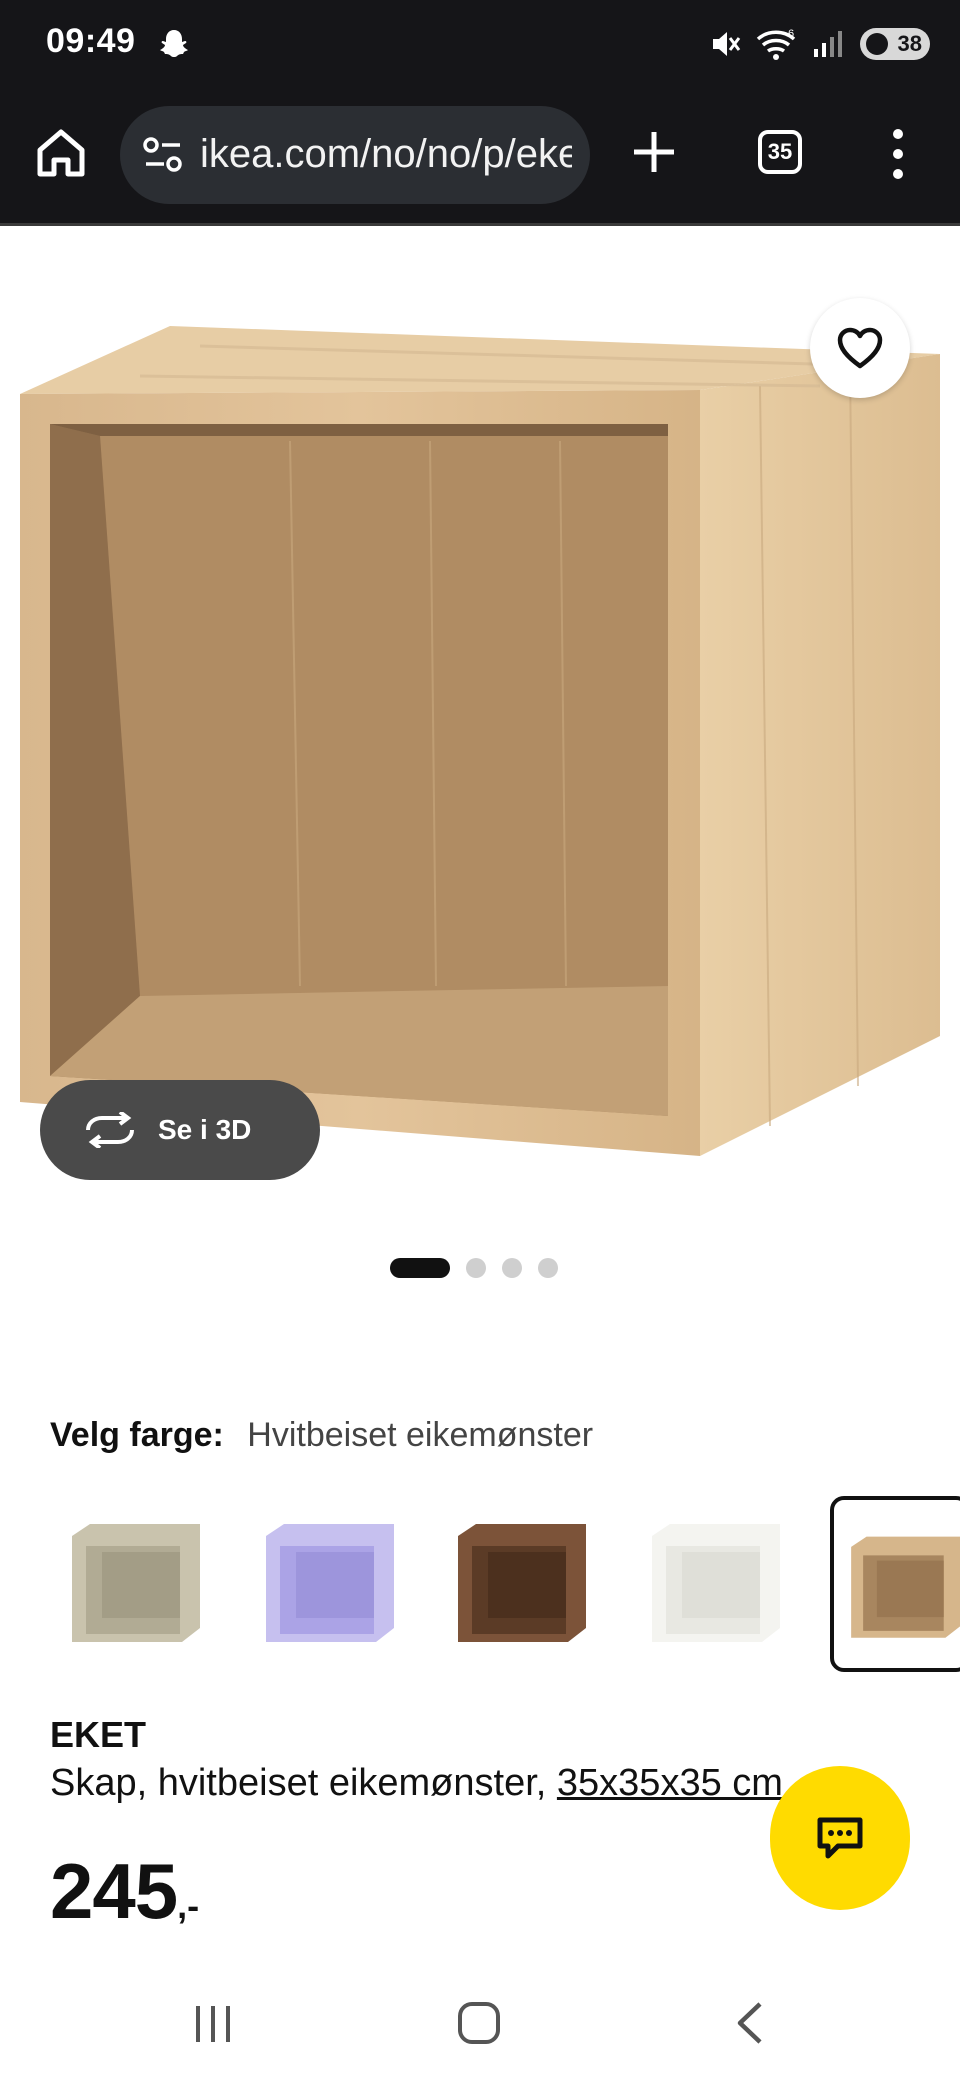 Image resolution: width=960 pixels, height=2080 pixels. I want to click on battery-icon: 38, so click(895, 44).